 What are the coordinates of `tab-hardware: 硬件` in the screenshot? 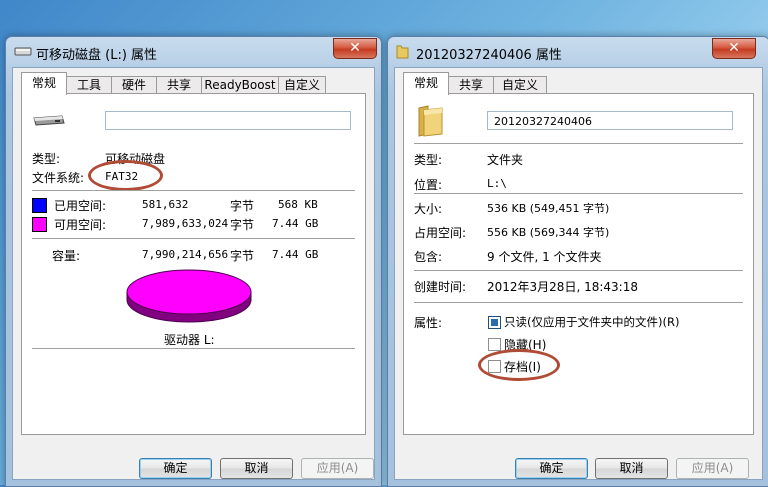 It's located at (134, 85).